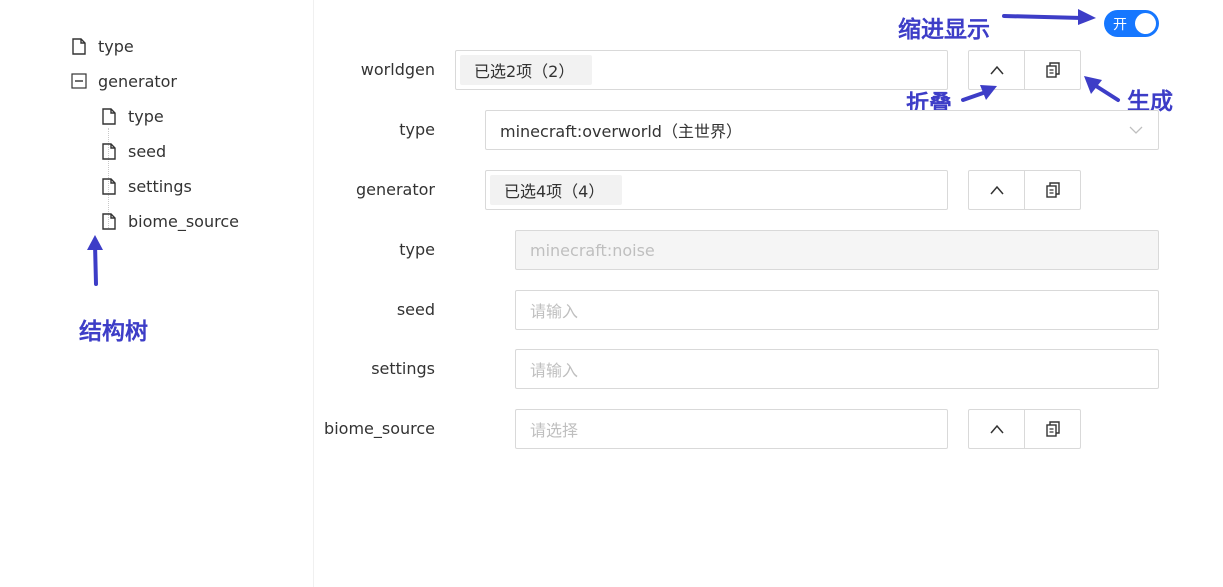 Image resolution: width=1223 pixels, height=587 pixels. What do you see at coordinates (1145, 23) in the screenshot?
I see `switch-knob` at bounding box center [1145, 23].